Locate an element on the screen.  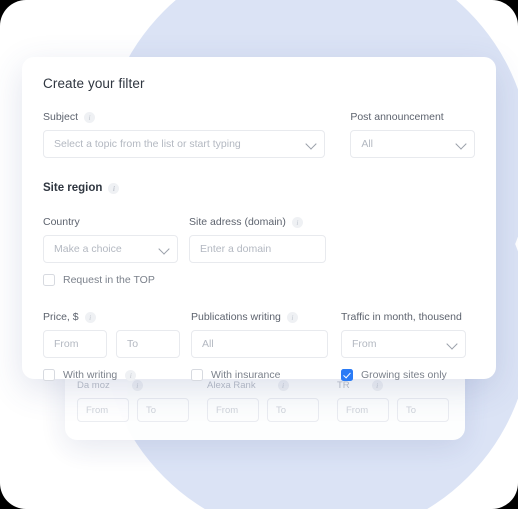
background-label-damoz-text: Da moz is located at coordinates (93, 385).